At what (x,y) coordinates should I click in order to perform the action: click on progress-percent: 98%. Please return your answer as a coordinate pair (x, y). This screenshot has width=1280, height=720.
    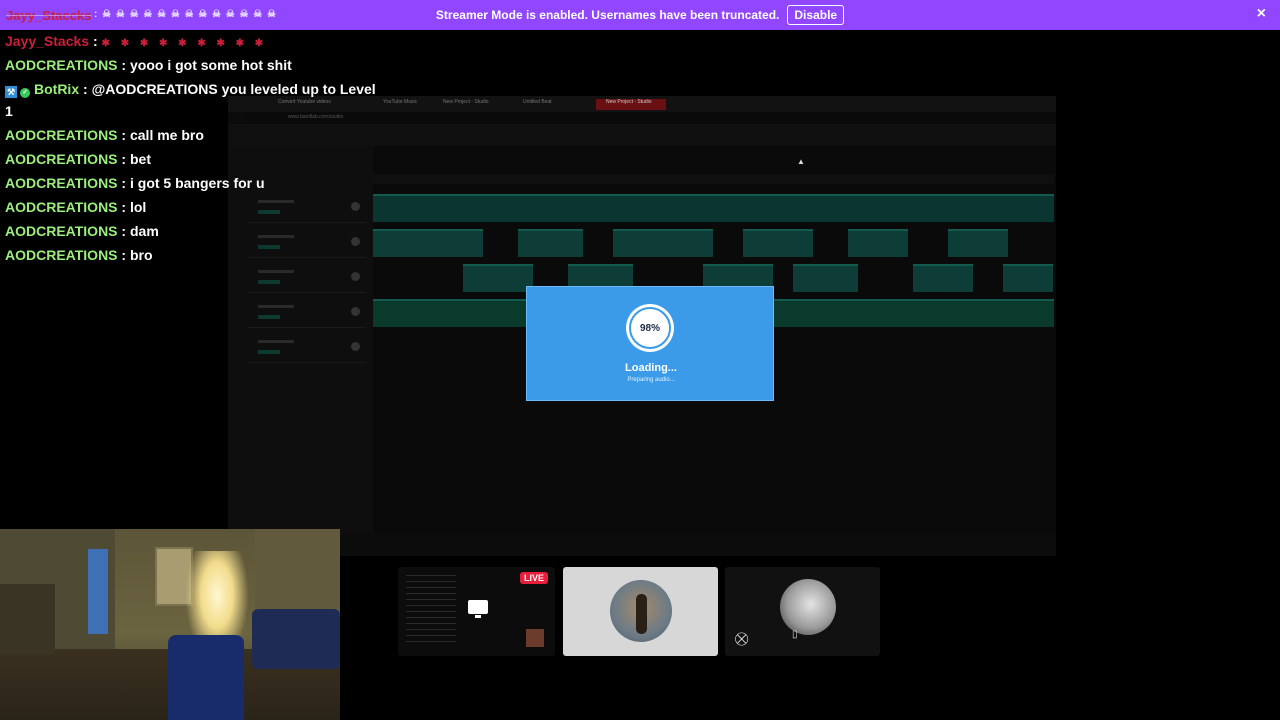
    Looking at the image, I should click on (649, 328).